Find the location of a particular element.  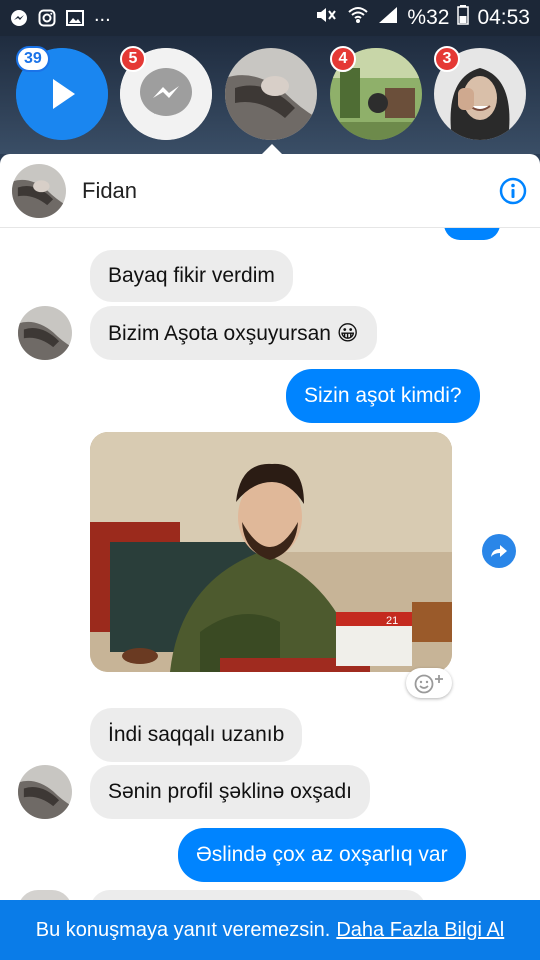

wifi-icon is located at coordinates (358, 18).